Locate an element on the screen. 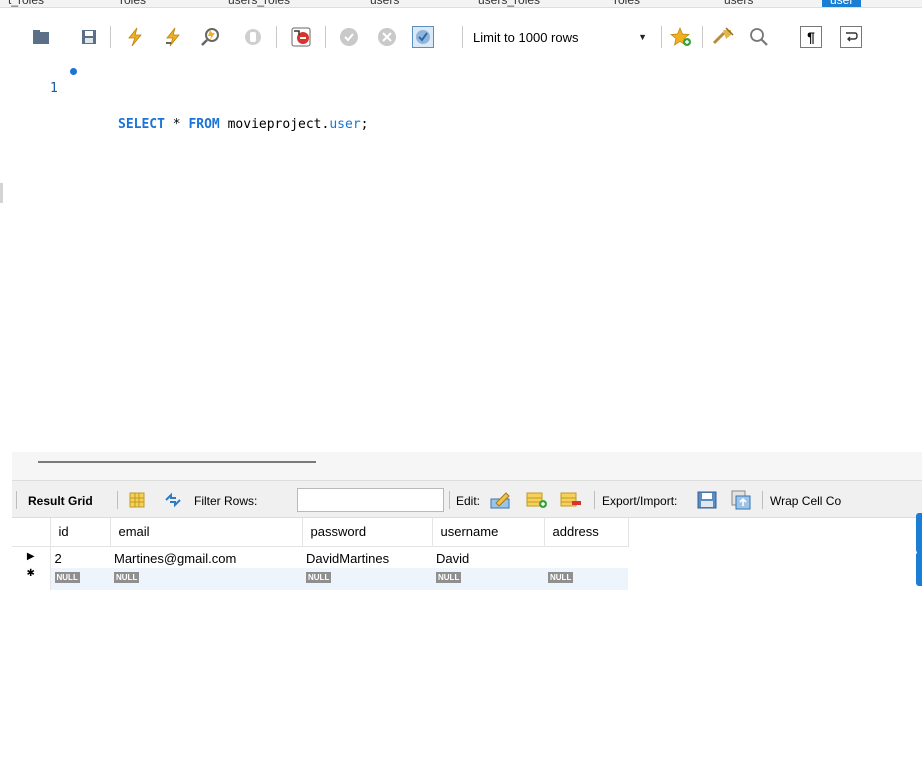 The image size is (922, 780). new-cell-id: NULL is located at coordinates (80, 579).